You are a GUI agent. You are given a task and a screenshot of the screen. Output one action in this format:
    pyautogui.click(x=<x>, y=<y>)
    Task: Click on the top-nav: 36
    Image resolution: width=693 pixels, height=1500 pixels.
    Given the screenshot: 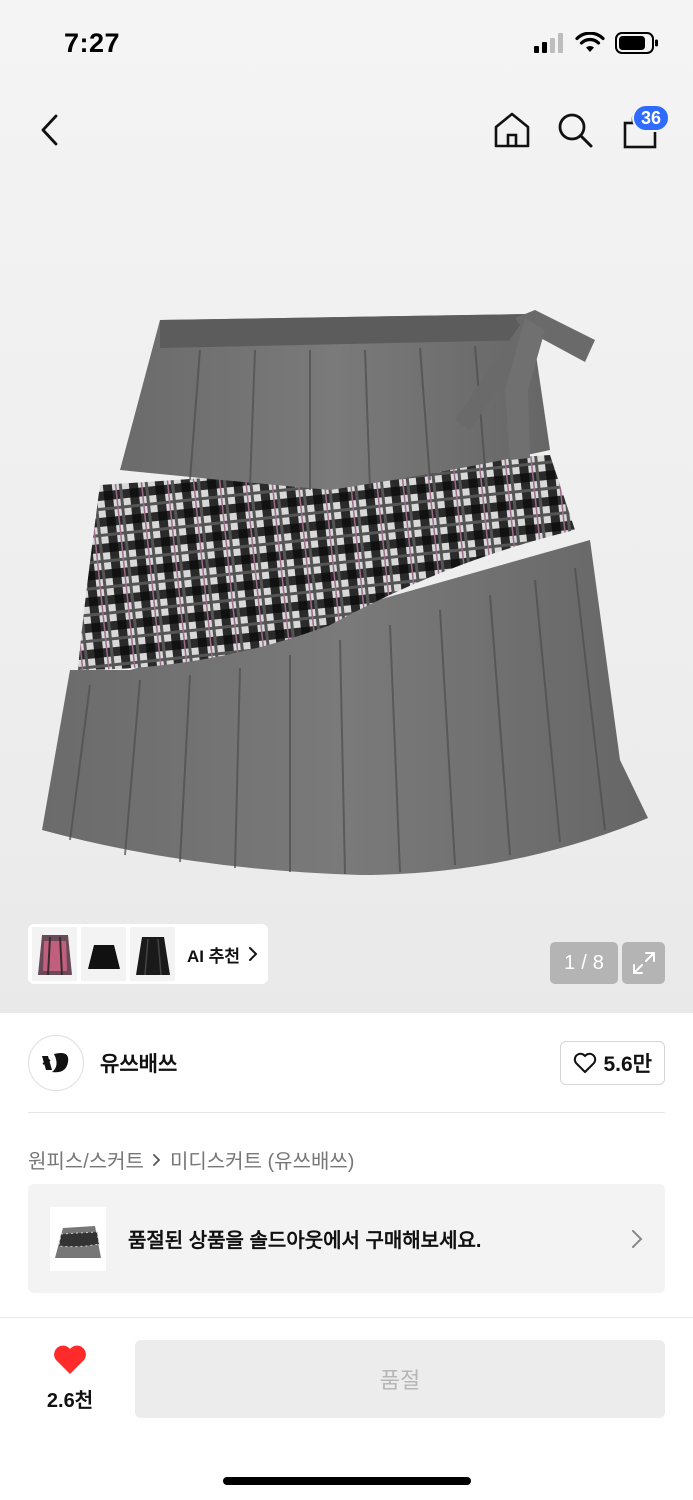 What is the action you would take?
    pyautogui.click(x=346, y=130)
    